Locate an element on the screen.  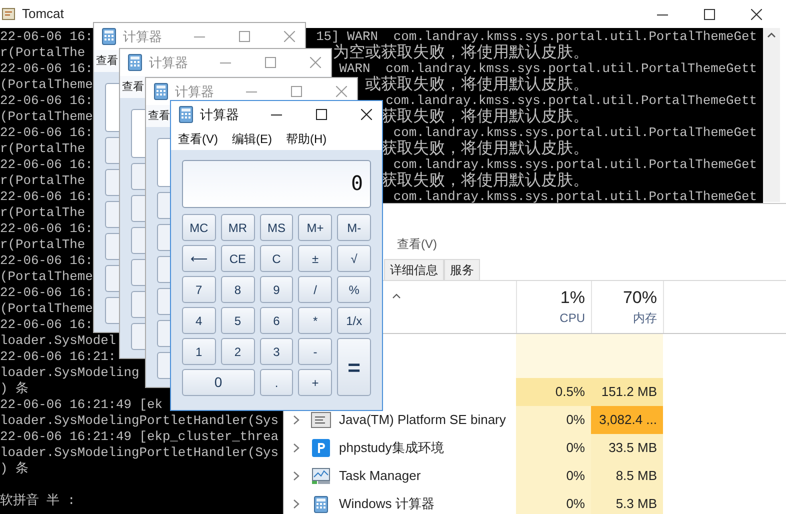
calculator-key: M- is located at coordinates (354, 227).